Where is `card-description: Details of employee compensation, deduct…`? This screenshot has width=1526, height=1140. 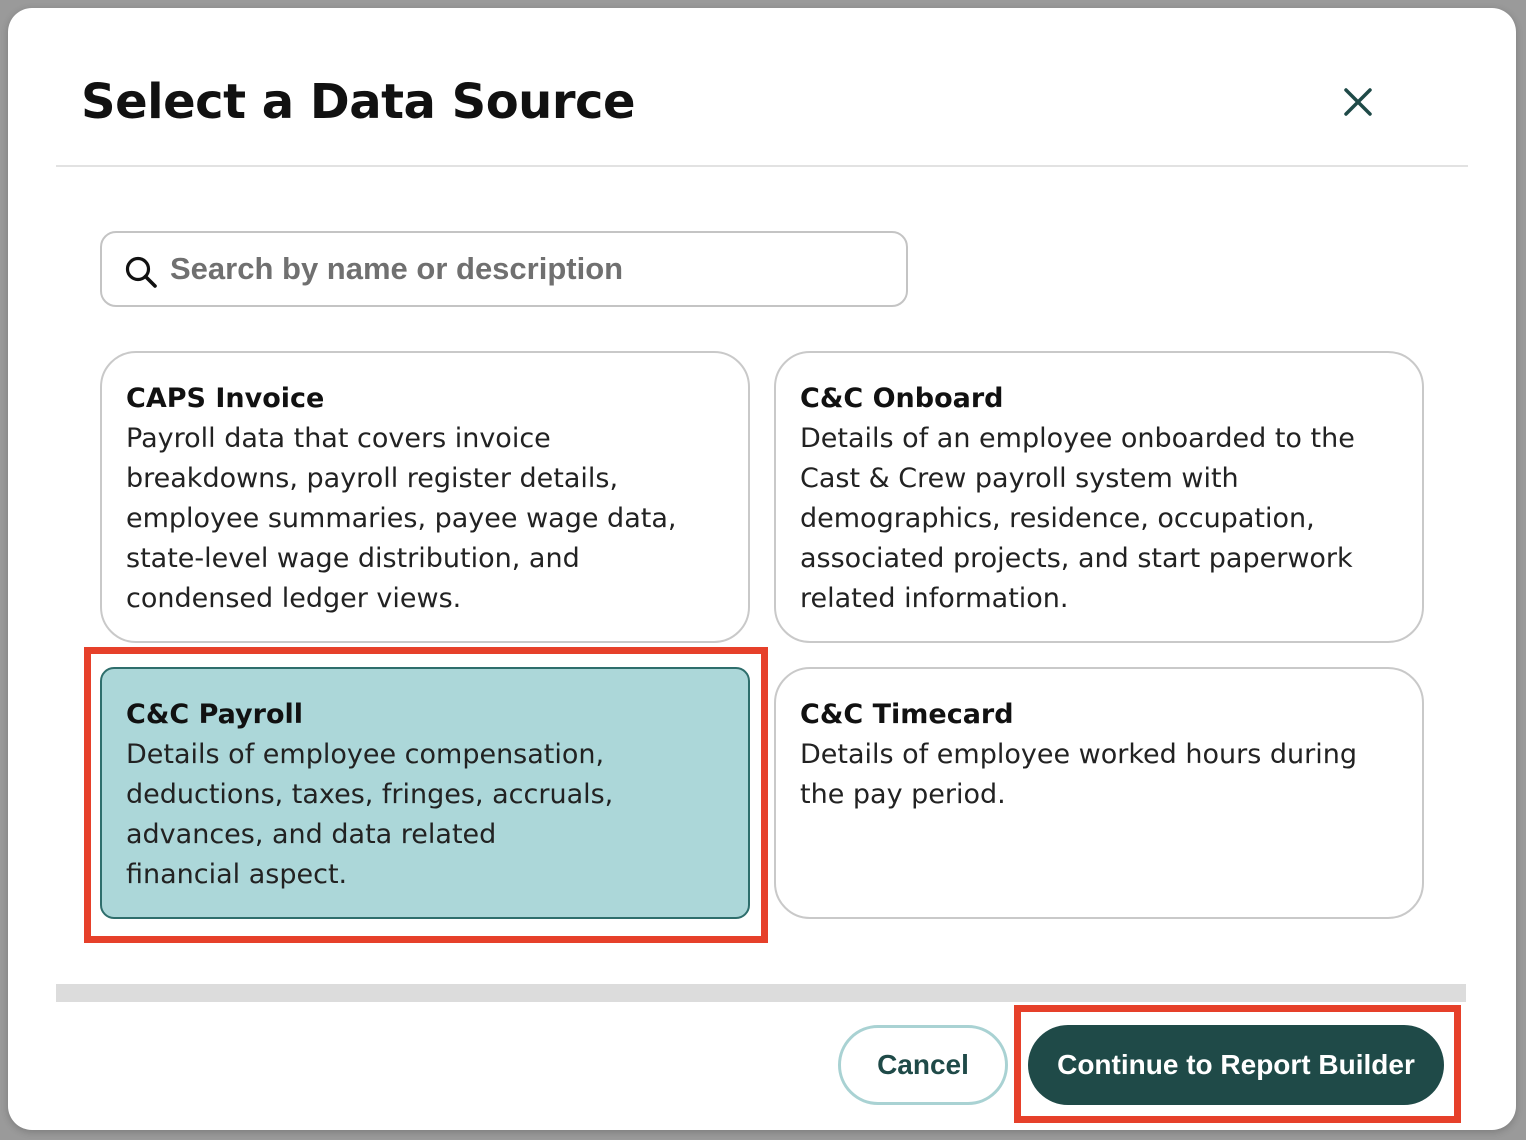
card-description: Details of employee compensation, deduct… is located at coordinates (370, 814).